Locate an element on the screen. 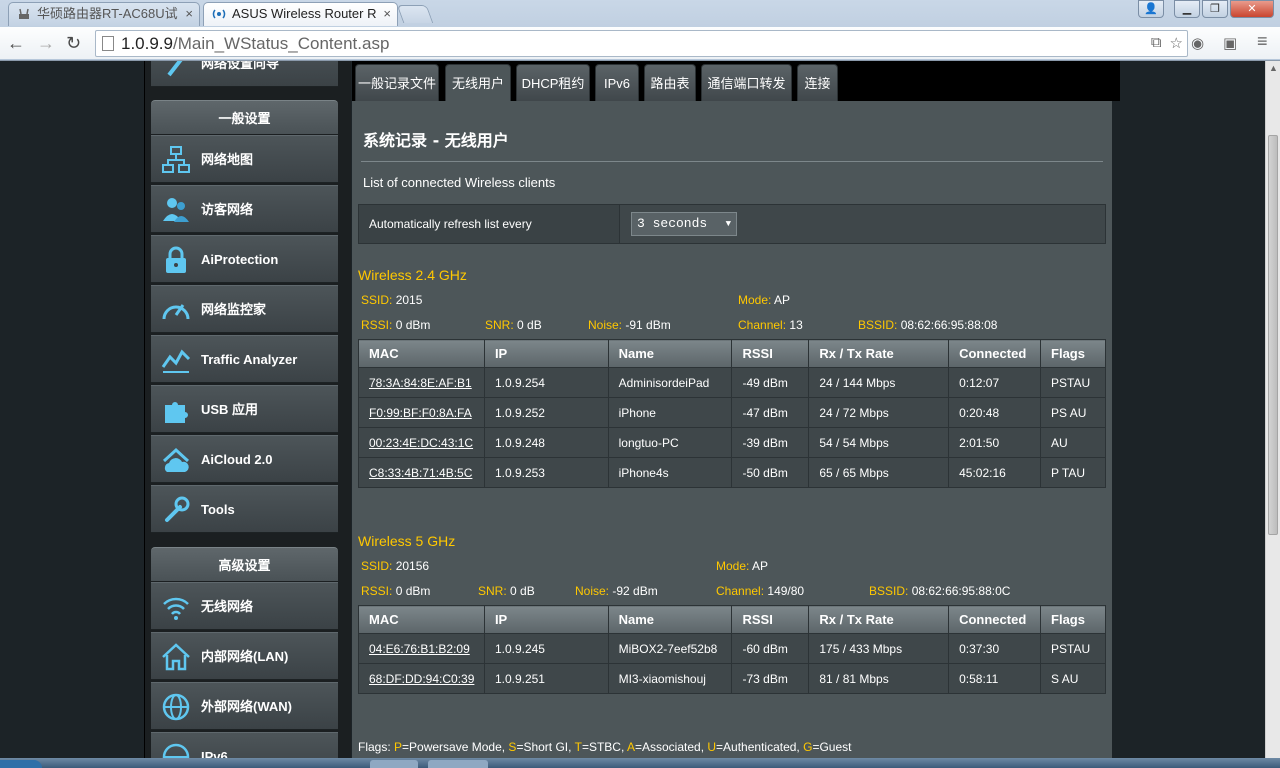 The image size is (1280, 768). bssid-5g: BSSID: 08:62:66:95:88:0C is located at coordinates (939, 591).